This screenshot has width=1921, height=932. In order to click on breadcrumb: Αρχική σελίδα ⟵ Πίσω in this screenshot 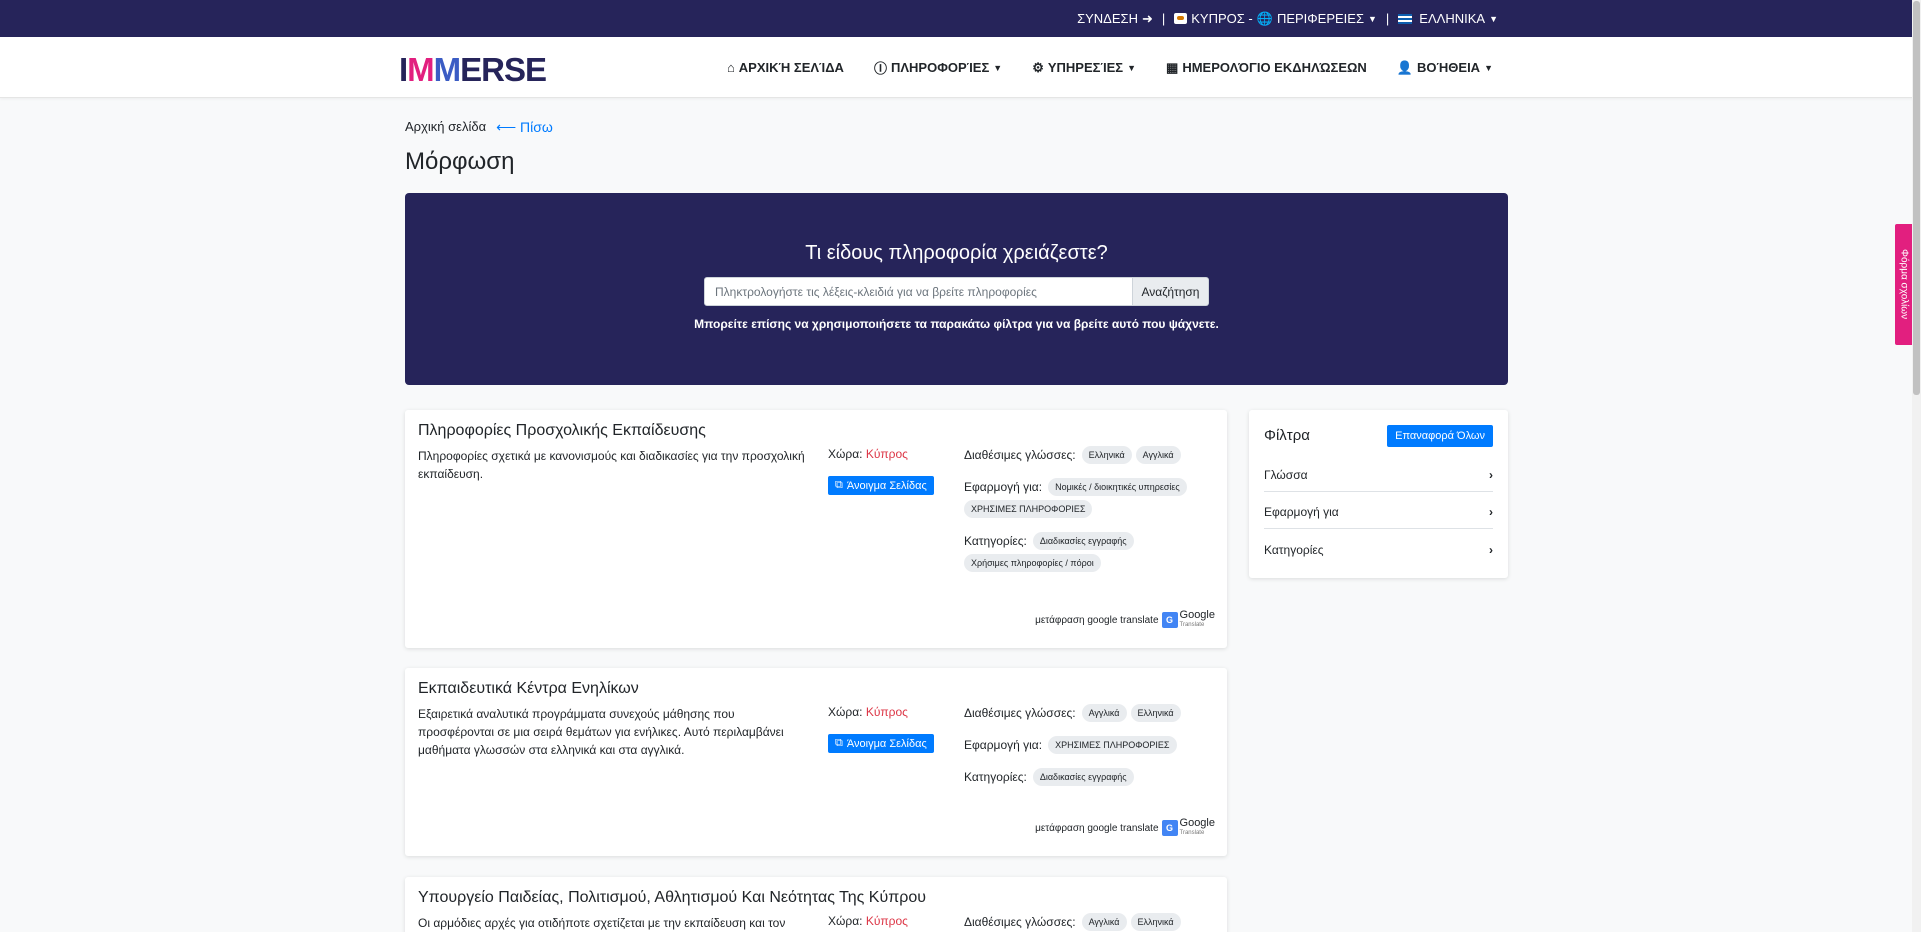, I will do `click(956, 127)`.